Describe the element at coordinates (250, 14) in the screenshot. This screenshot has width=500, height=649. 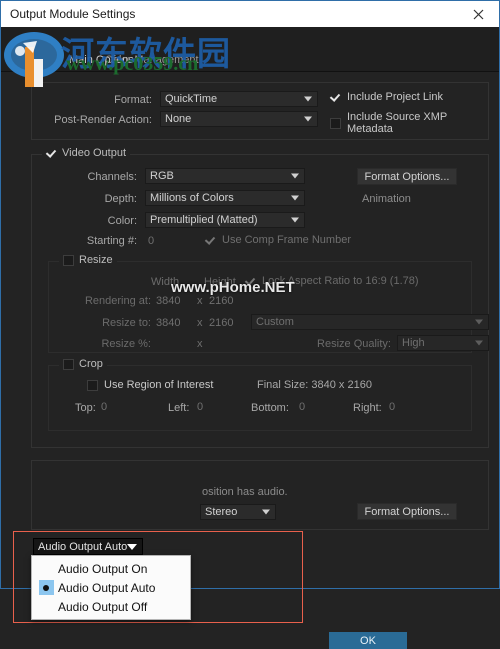
I see `title-bar: Output Module Settings` at that location.